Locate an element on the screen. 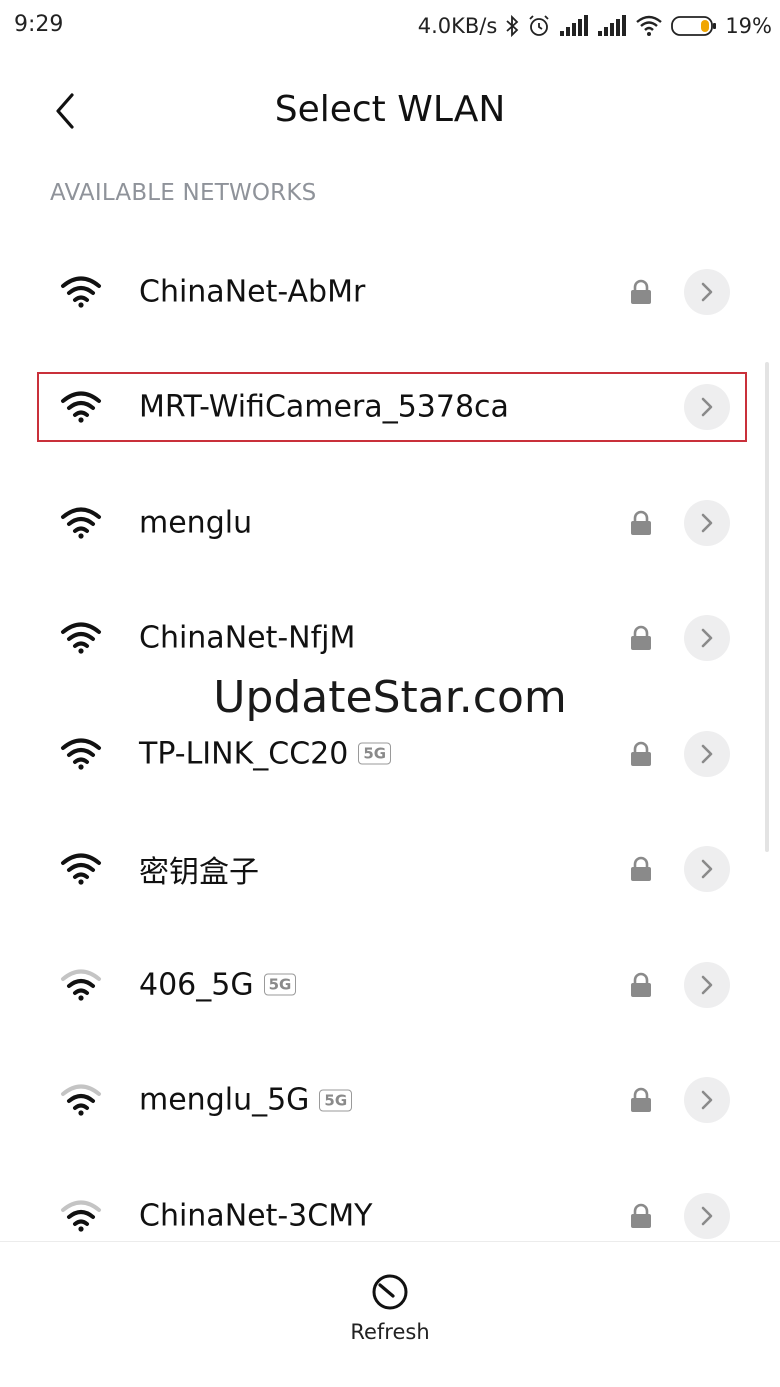 The image size is (780, 1387). bottom-bar: Refresh is located at coordinates (390, 1314).